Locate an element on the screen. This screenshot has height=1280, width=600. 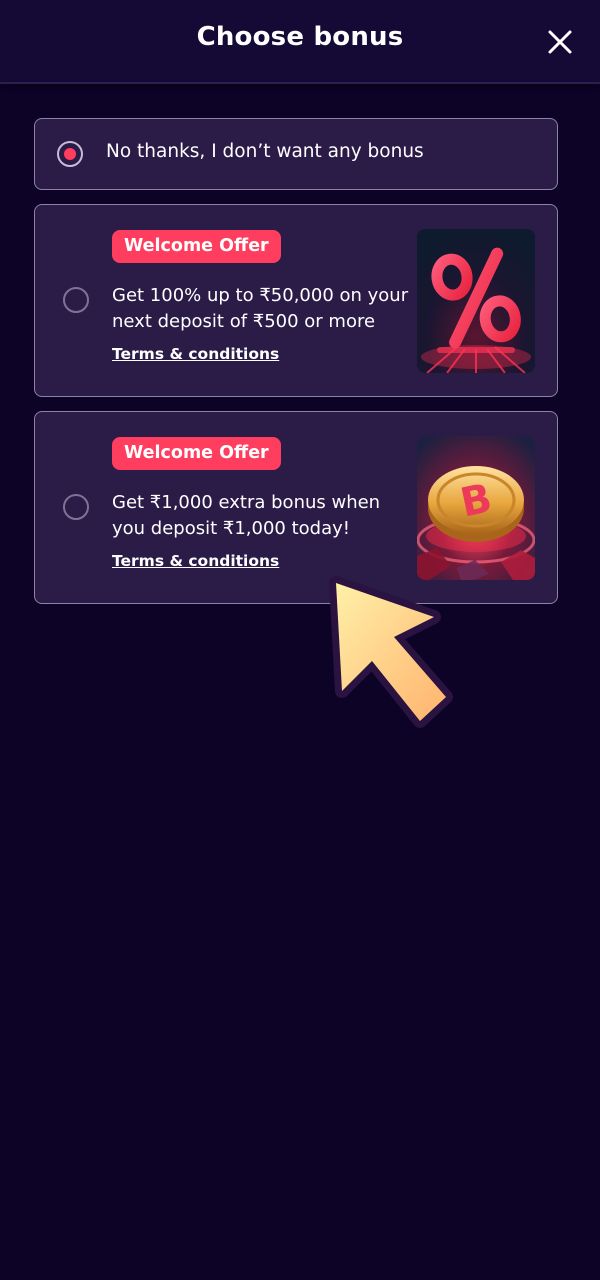
radio-offer-percent is located at coordinates (76, 300).